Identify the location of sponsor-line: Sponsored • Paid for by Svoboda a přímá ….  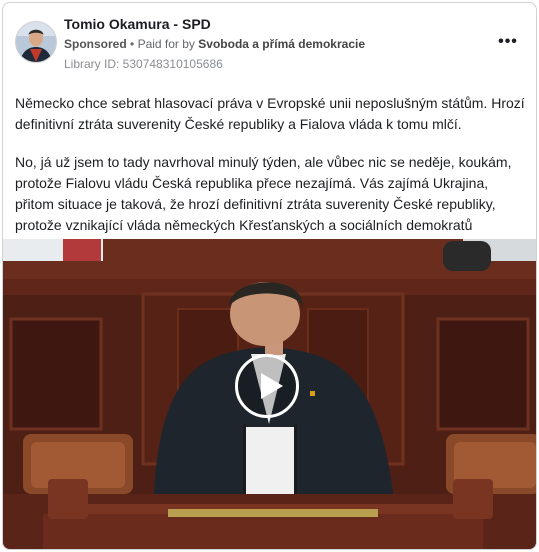
(214, 44).